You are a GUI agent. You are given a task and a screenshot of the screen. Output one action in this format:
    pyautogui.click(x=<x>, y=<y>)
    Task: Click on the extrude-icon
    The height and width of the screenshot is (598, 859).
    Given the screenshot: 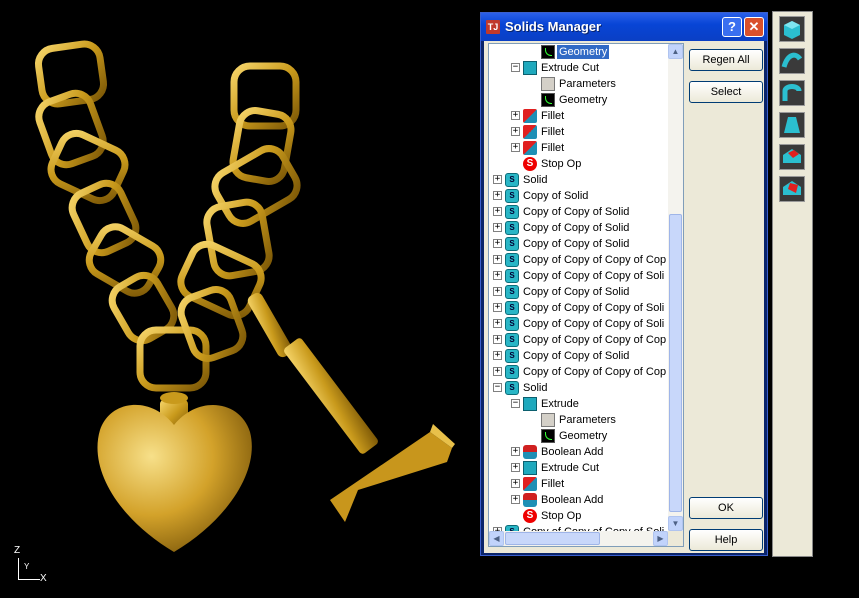 What is the action you would take?
    pyautogui.click(x=530, y=404)
    